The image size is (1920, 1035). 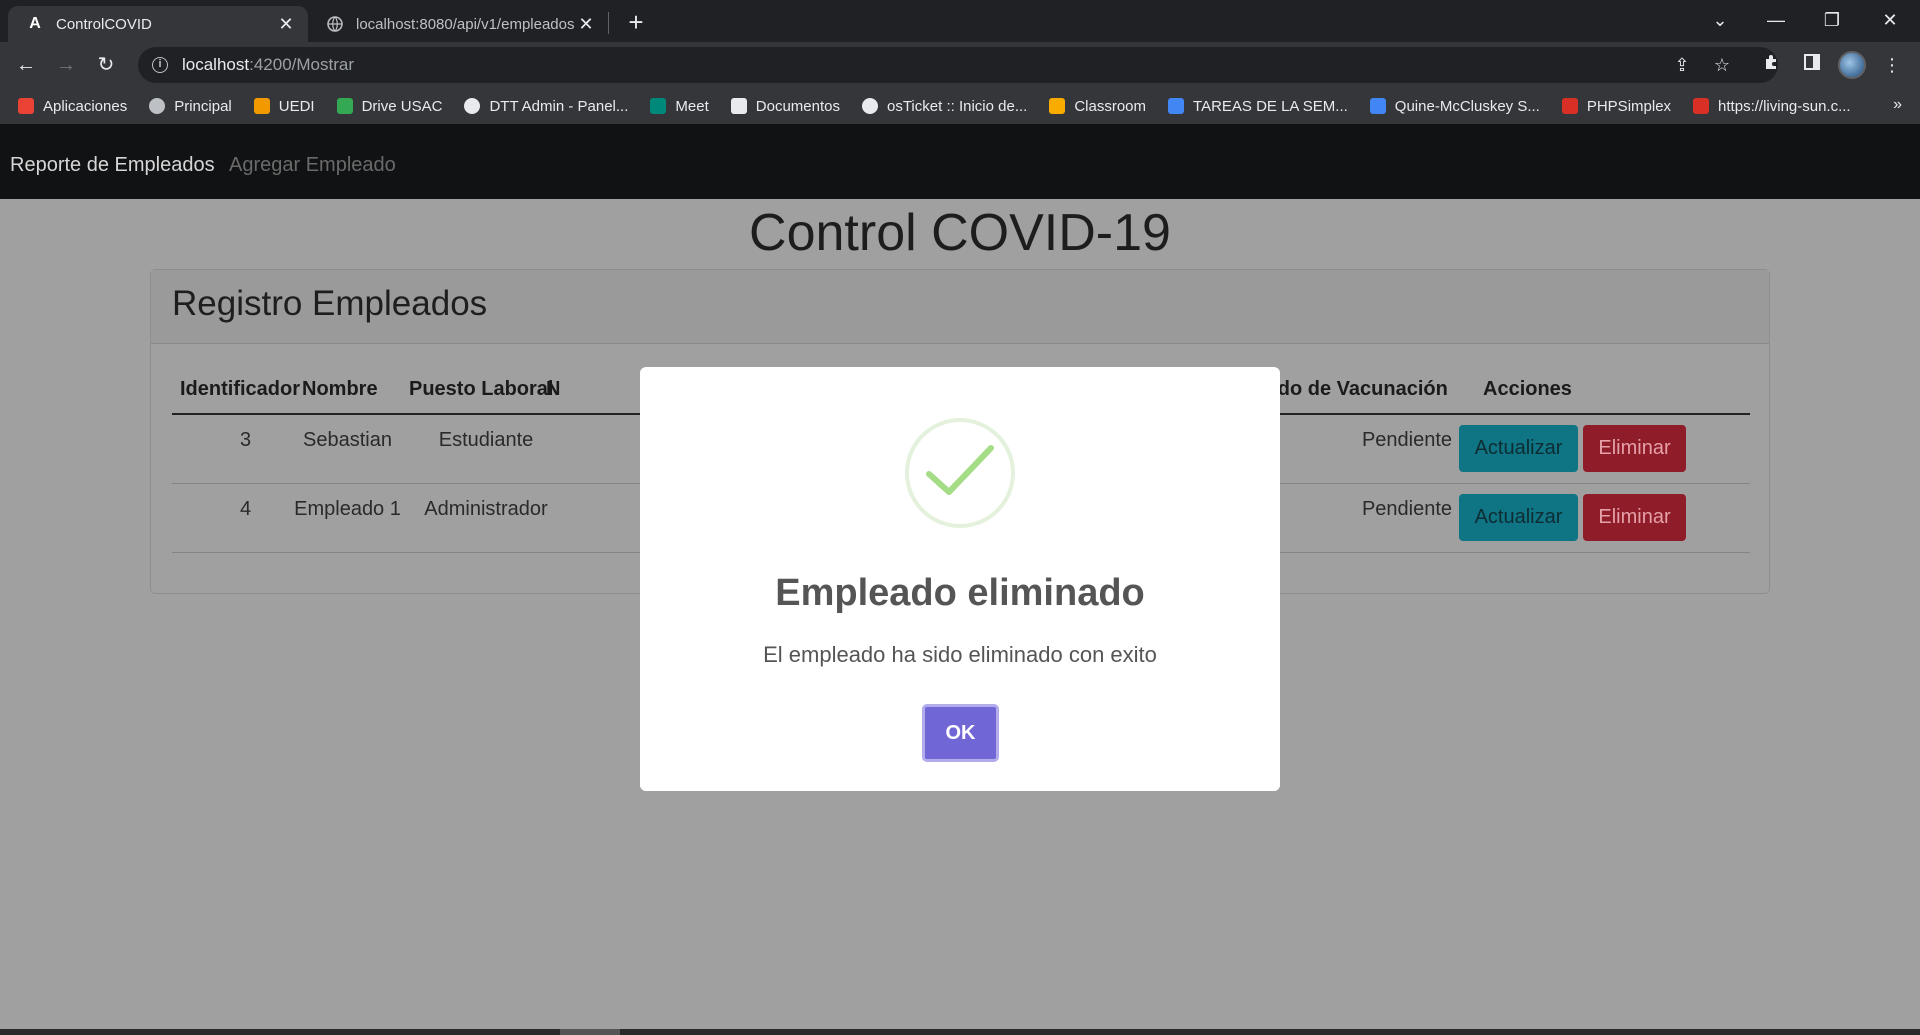 I want to click on dialog-message: El empleado ha sido eliminado con exito, so click(x=960, y=654).